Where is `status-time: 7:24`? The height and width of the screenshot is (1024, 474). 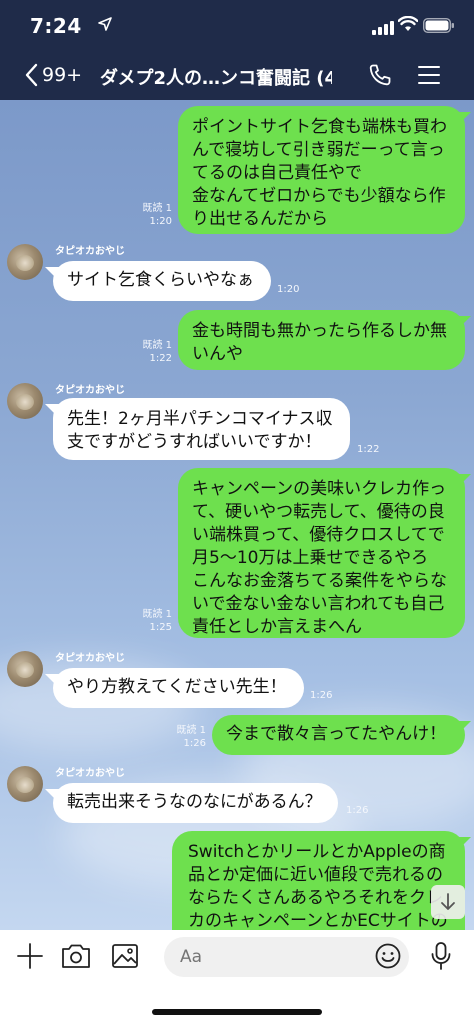
status-time: 7:24 is located at coordinates (56, 26).